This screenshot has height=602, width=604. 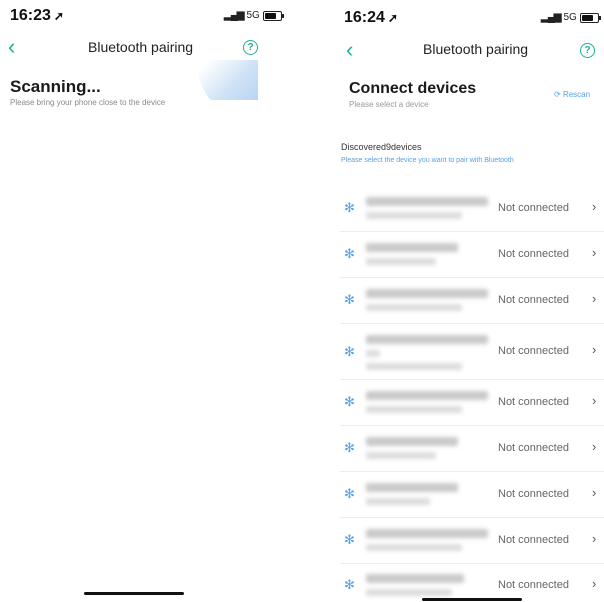 I want to click on radar-scan-icon, so click(x=227, y=80).